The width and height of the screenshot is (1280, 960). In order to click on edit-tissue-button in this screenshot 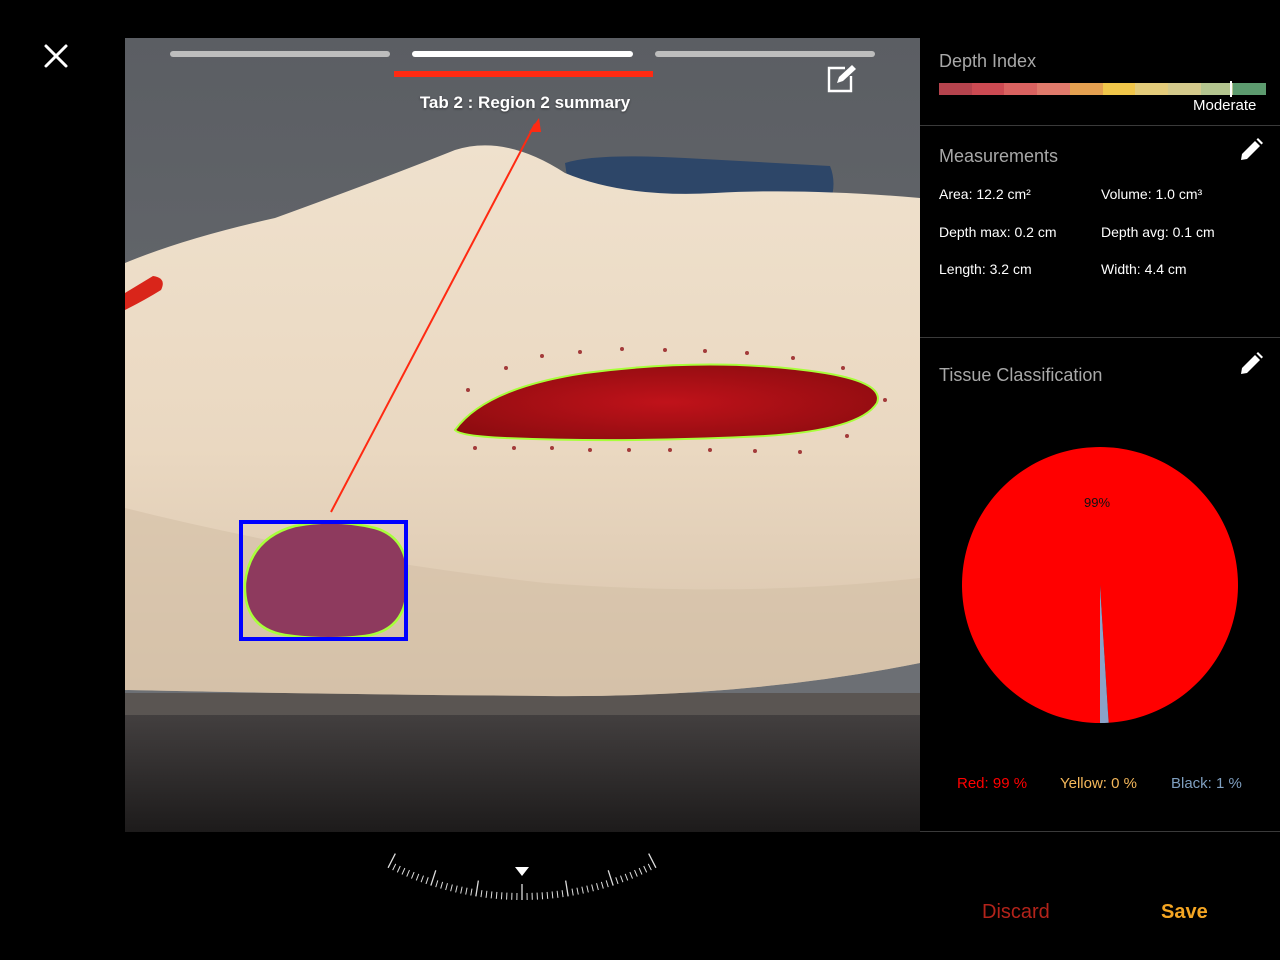, I will do `click(1251, 364)`.